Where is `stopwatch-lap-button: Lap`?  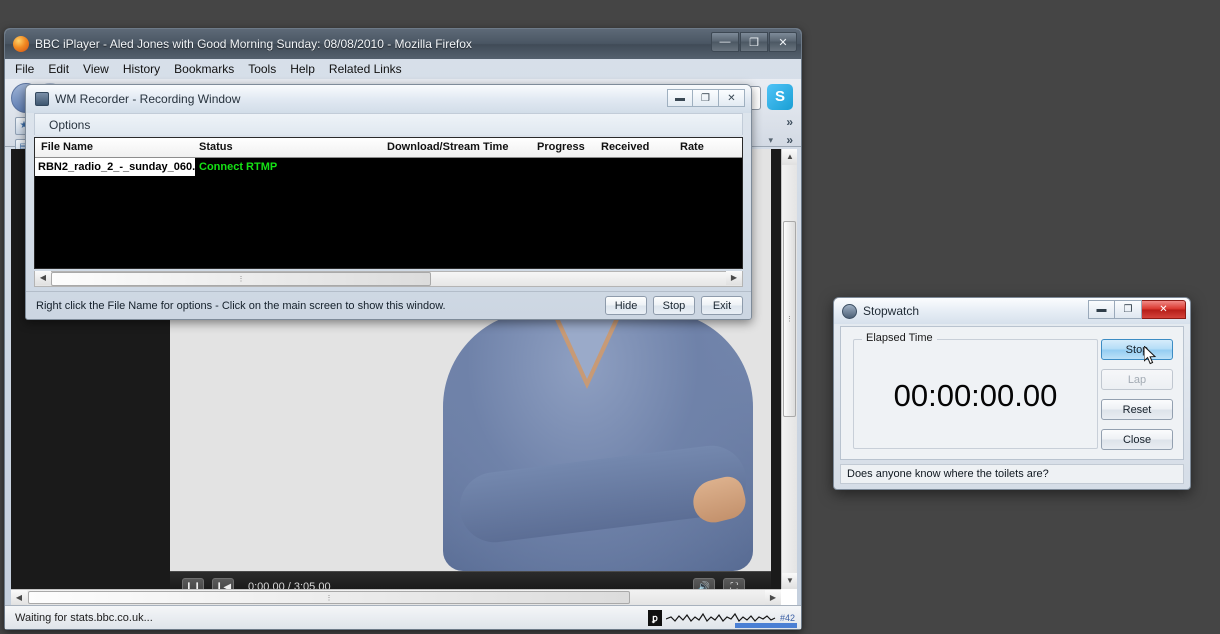
stopwatch-lap-button: Lap is located at coordinates (1137, 379).